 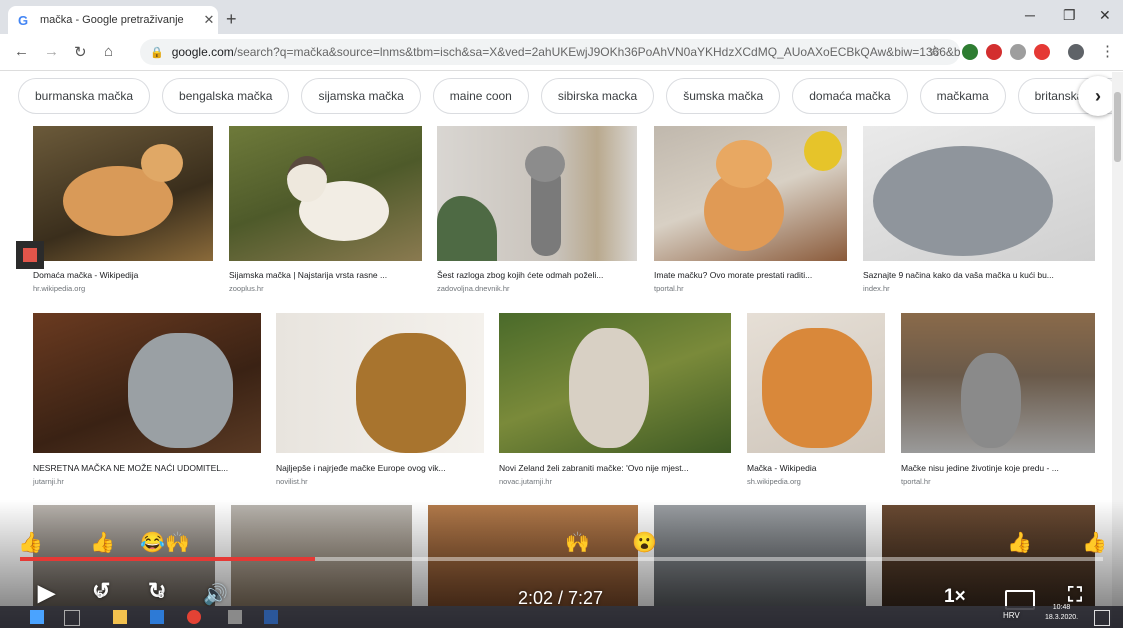 I want to click on calculator-icon, so click(x=235, y=617).